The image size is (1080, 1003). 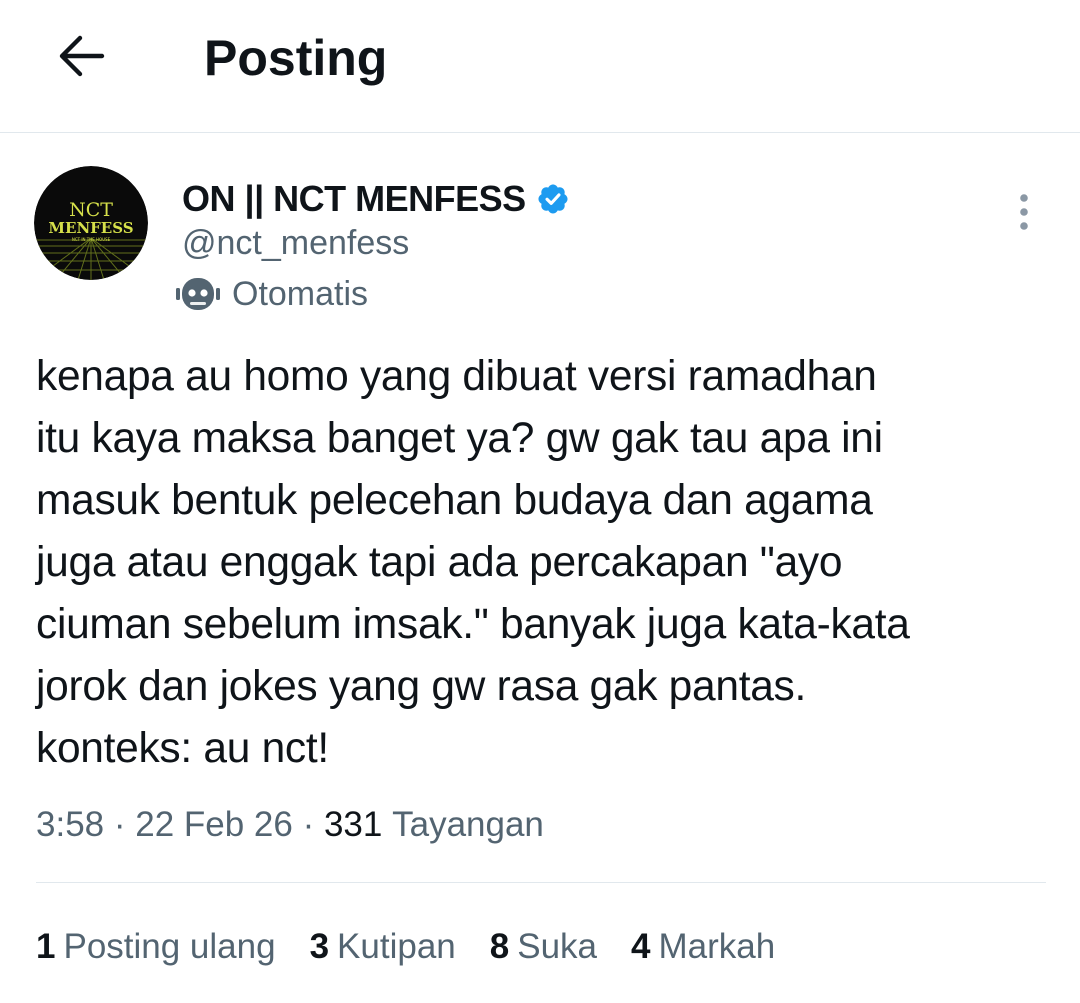 I want to click on post-meta: 3:58 · 22 Feb 26 · 331 Tayangan, so click(x=290, y=825).